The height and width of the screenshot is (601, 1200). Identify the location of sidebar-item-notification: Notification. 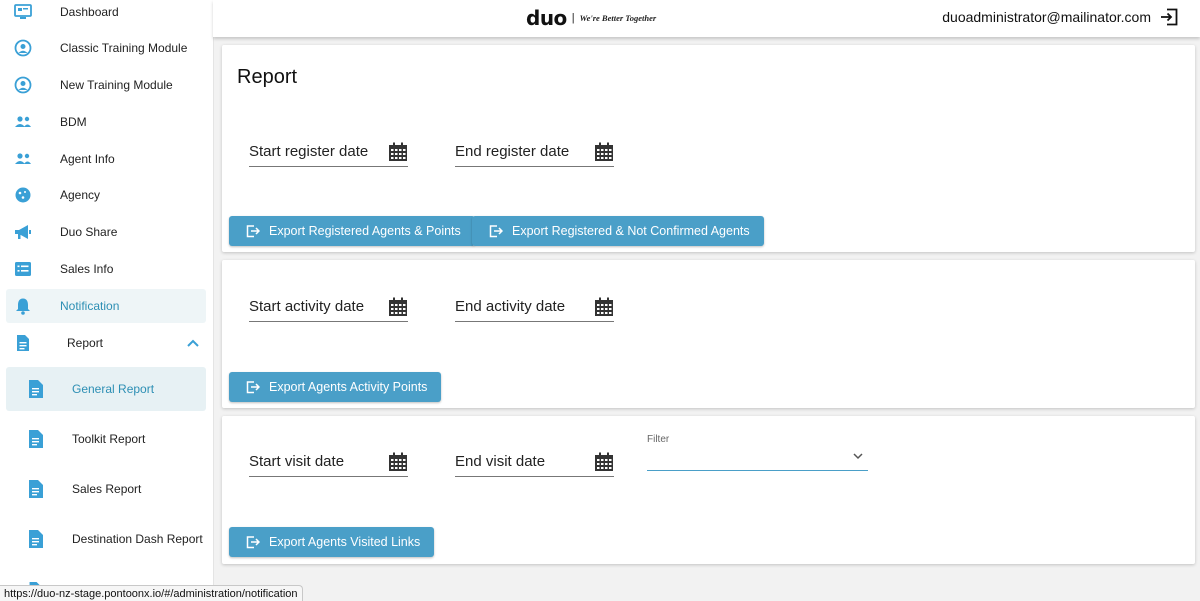
(106, 306).